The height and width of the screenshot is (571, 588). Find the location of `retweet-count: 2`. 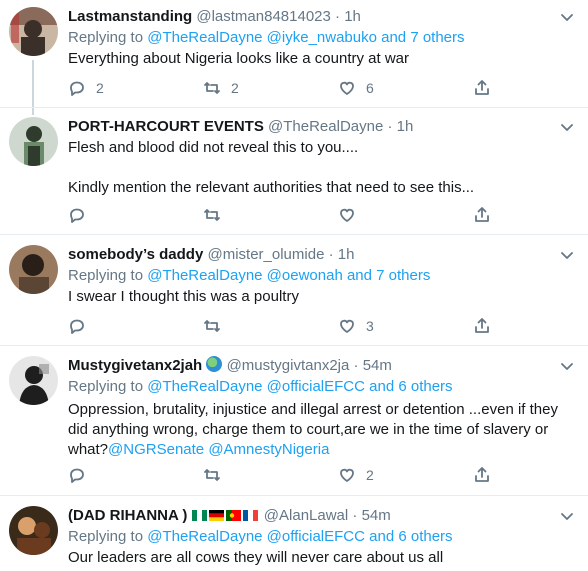

retweet-count: 2 is located at coordinates (235, 88).